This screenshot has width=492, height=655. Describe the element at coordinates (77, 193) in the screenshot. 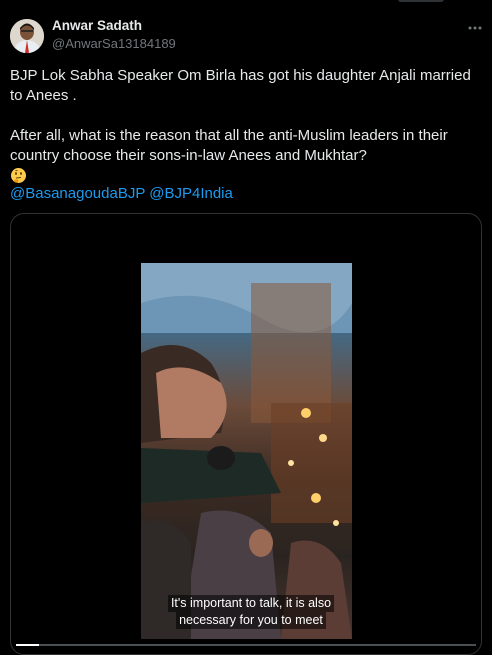

I see `mention-link: @BasanagoudaBJP` at that location.